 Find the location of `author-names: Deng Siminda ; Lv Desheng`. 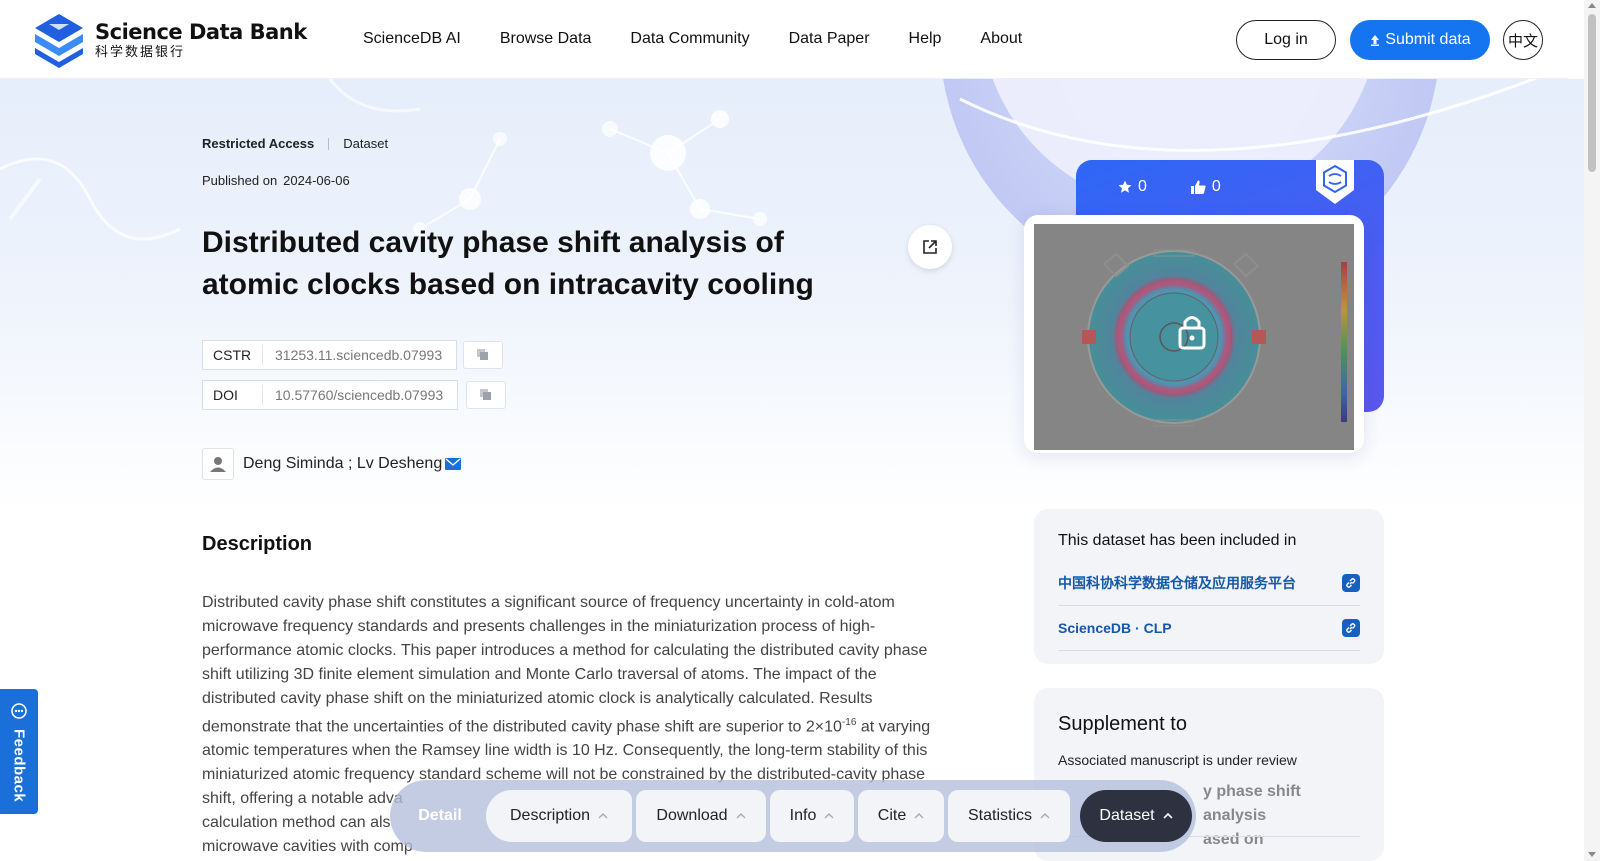

author-names: Deng Siminda ; Lv Desheng is located at coordinates (342, 464).